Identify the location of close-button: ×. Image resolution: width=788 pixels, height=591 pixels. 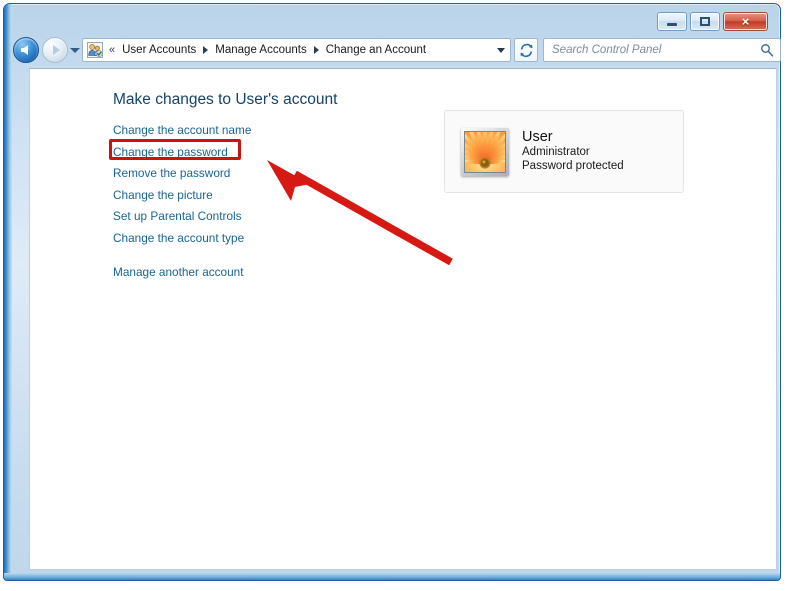
(745, 21).